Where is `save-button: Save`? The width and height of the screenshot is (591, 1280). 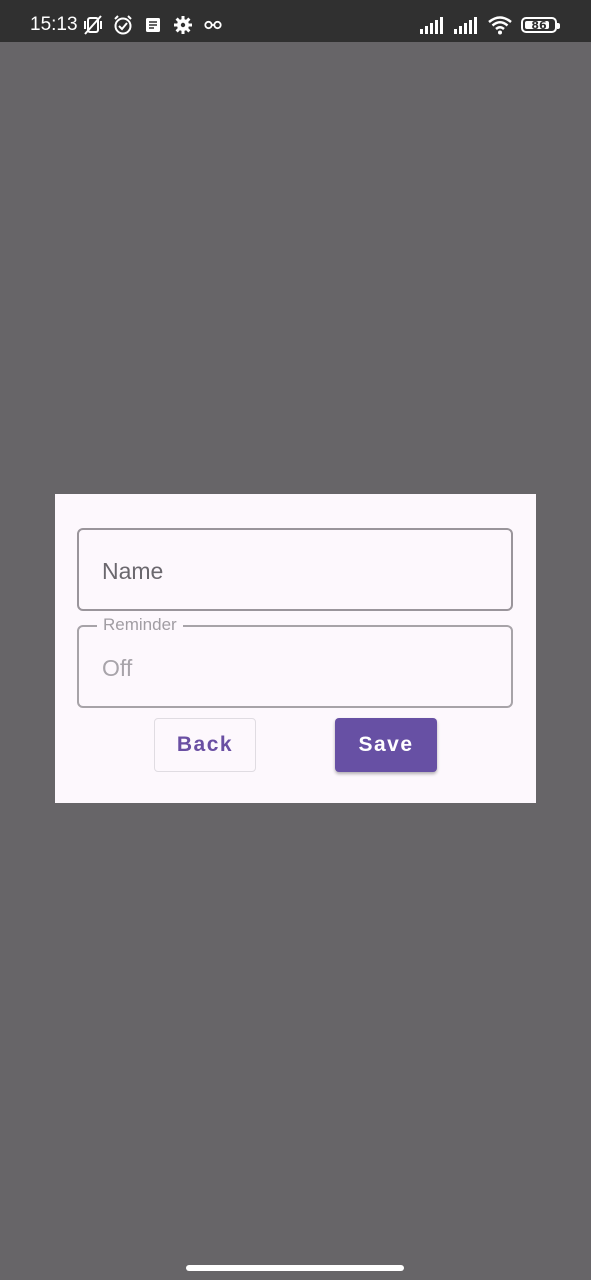 save-button: Save is located at coordinates (386, 745).